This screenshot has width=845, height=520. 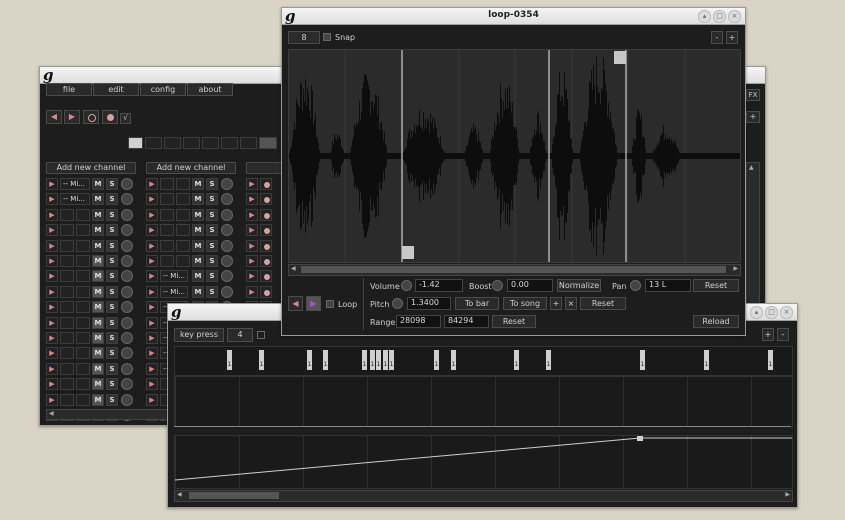 What do you see at coordinates (716, 321) in the screenshot?
I see `reload-button: Reload` at bounding box center [716, 321].